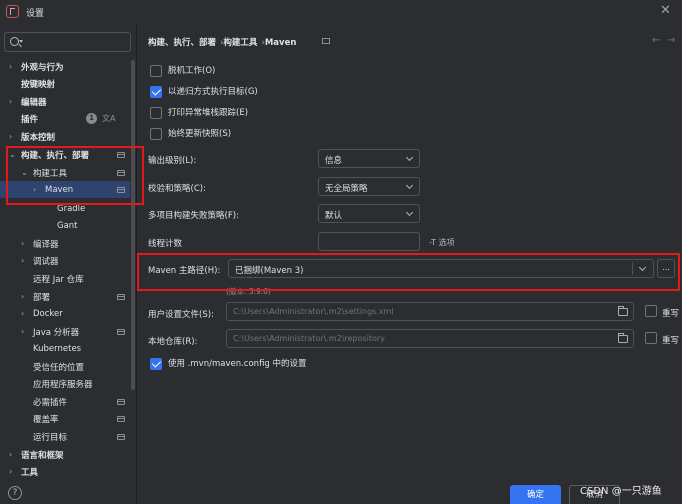 Image resolution: width=682 pixels, height=504 pixels. I want to click on sidebar-item-label: 部署, so click(42, 297).